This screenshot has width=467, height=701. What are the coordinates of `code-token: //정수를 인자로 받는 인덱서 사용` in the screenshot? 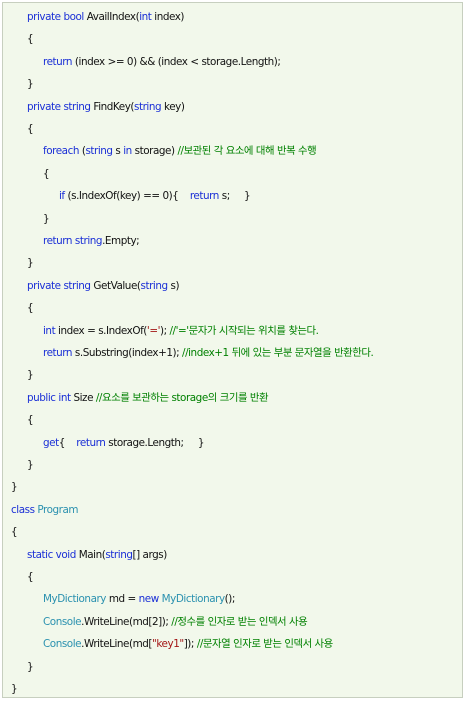 It's located at (239, 621).